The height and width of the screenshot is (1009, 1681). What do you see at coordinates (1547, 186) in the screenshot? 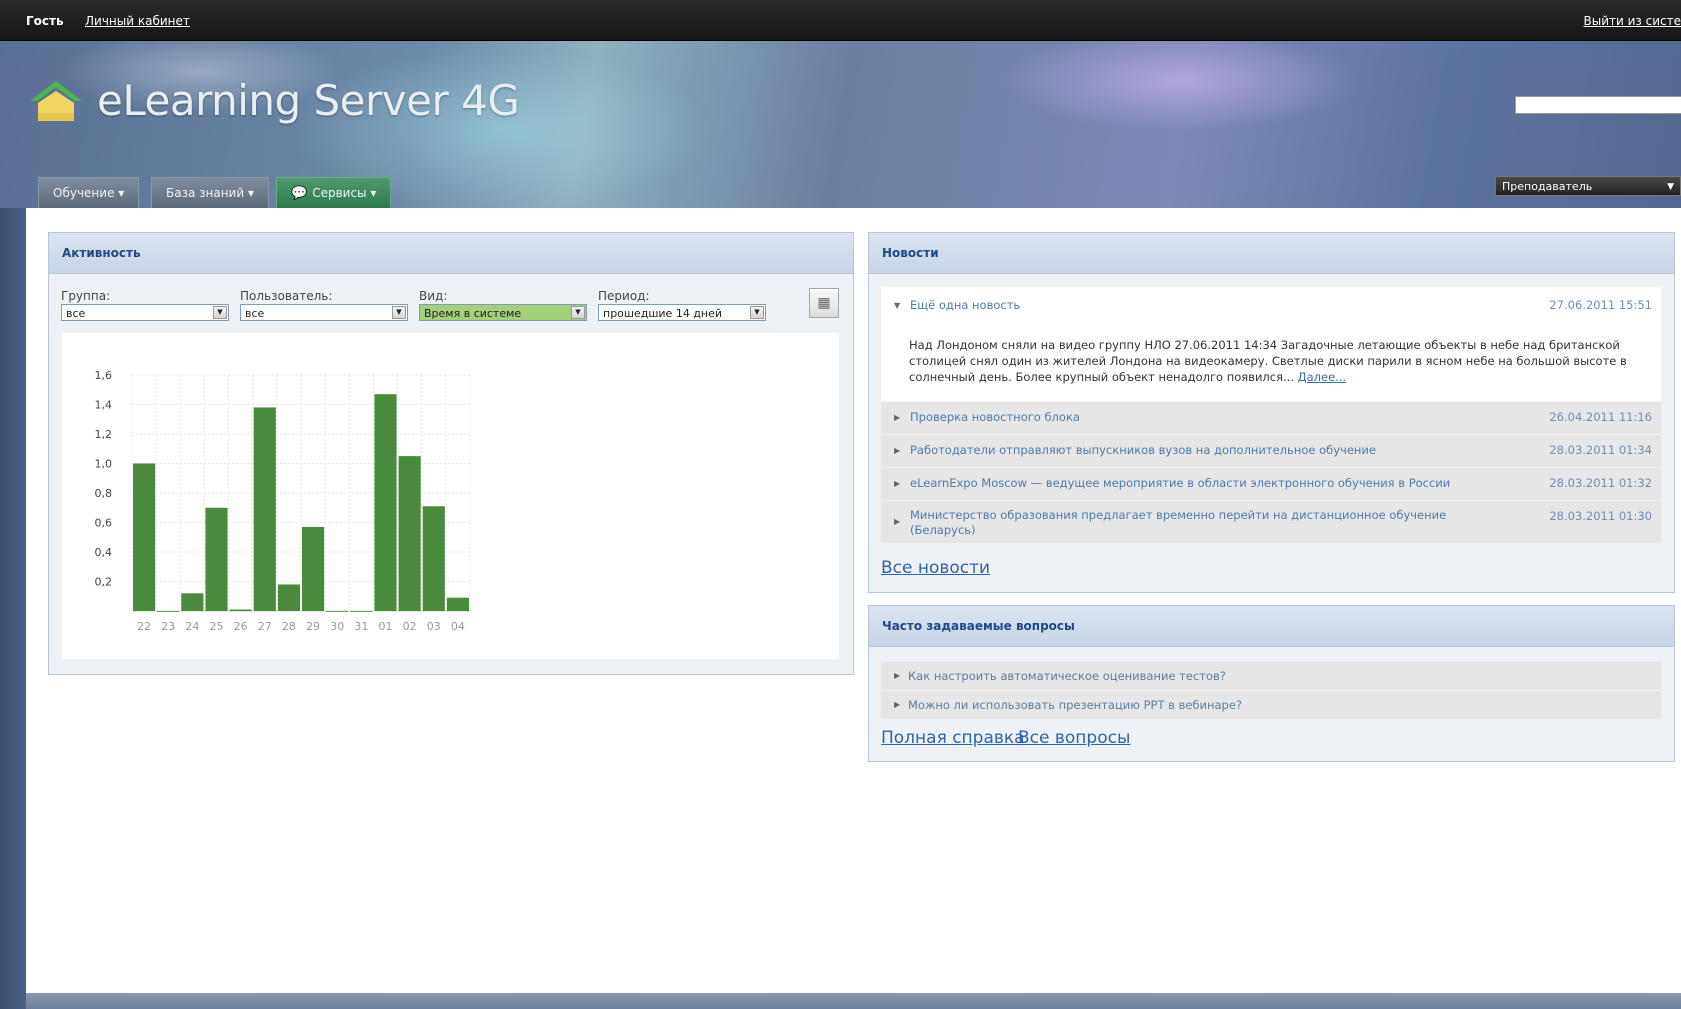
I see `role-select-value: Преподаватель` at bounding box center [1547, 186].